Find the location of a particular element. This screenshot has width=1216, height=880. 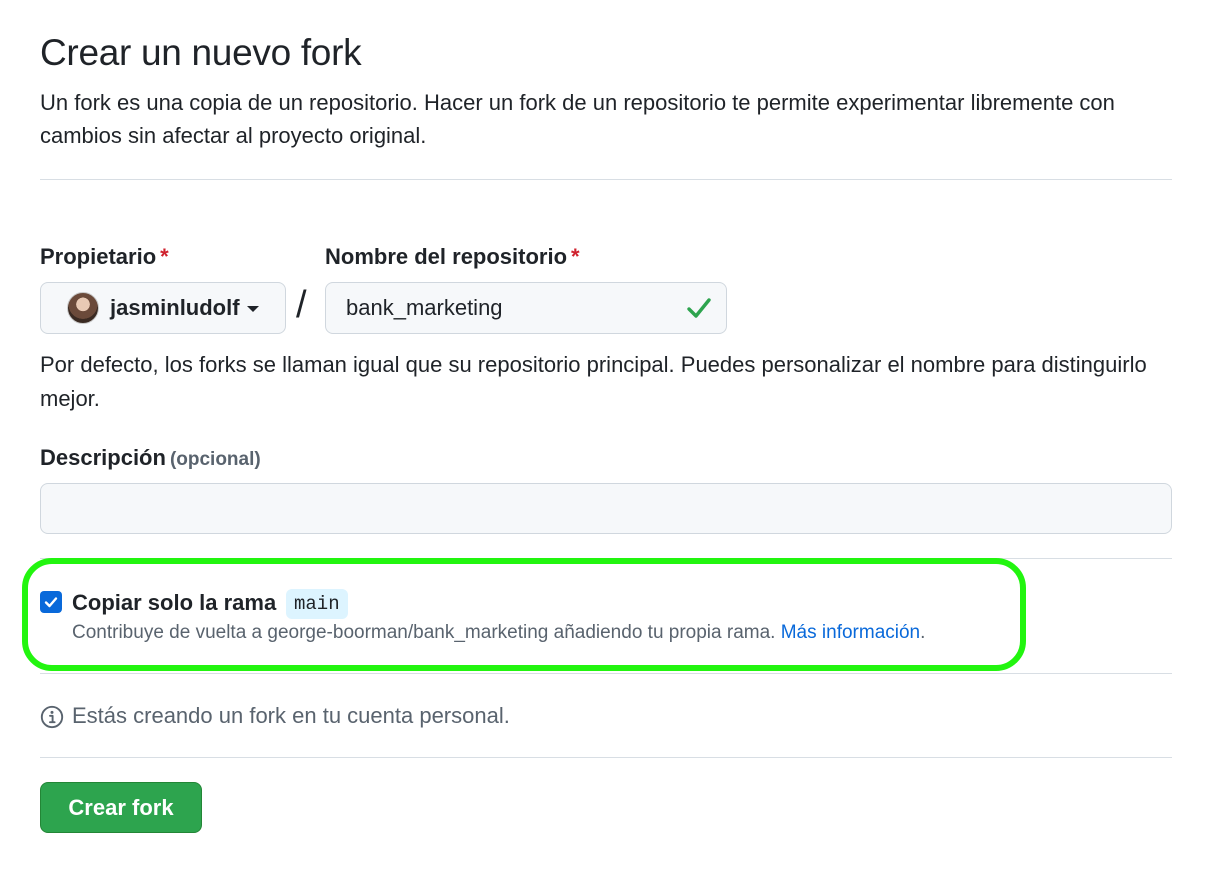

create-fork-button: Crear fork is located at coordinates (121, 807).